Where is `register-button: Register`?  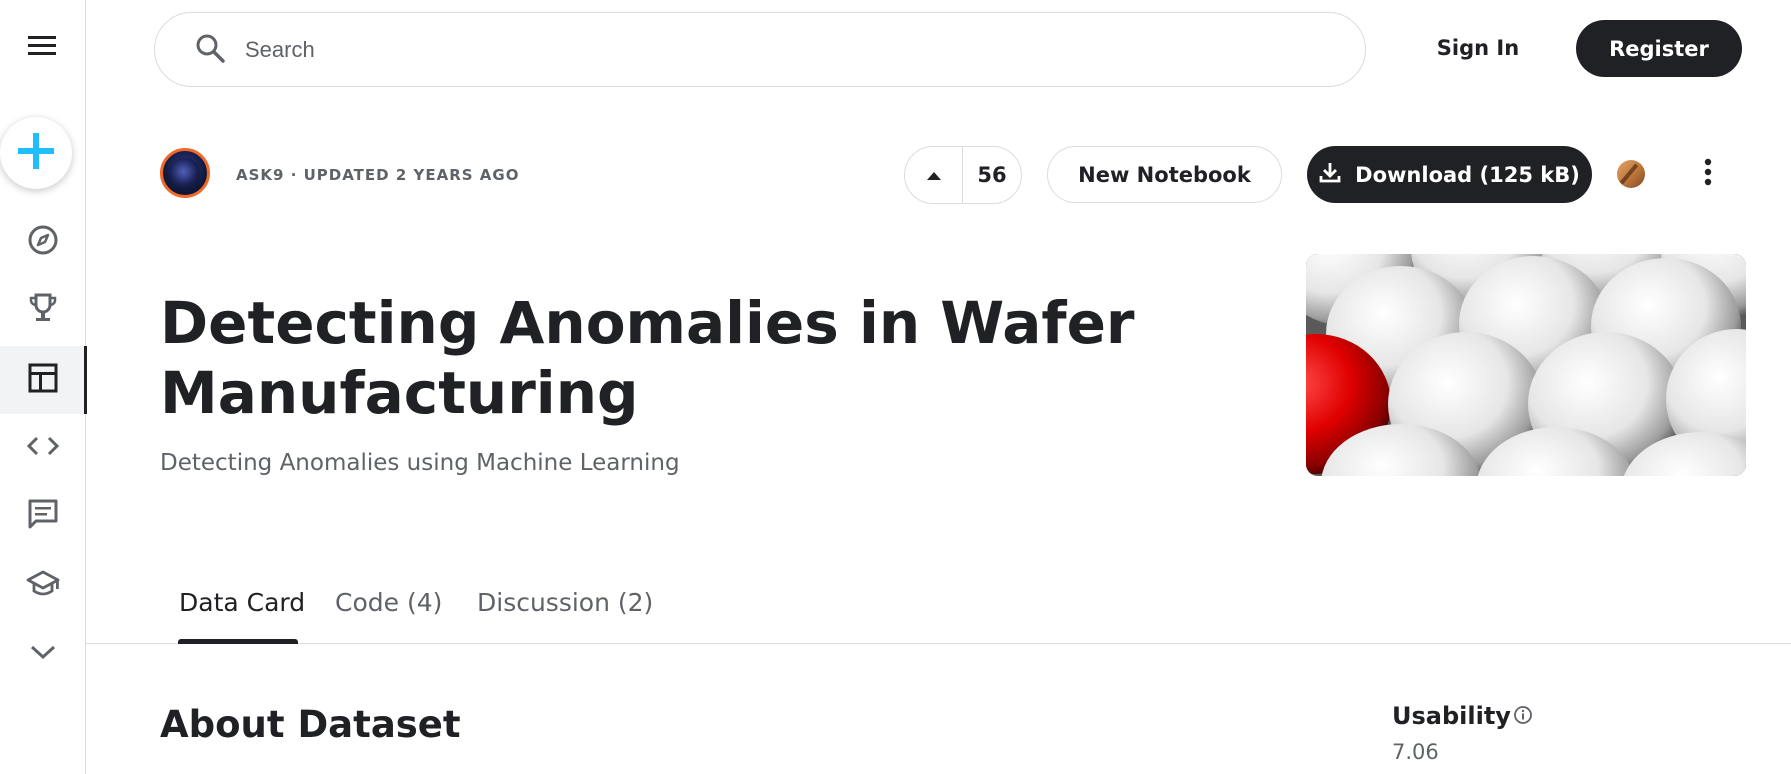
register-button: Register is located at coordinates (1659, 48).